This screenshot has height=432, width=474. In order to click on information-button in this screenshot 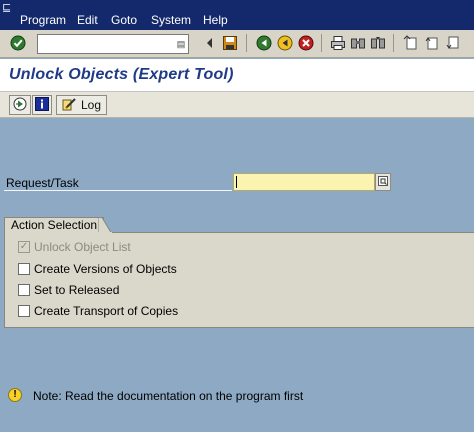, I will do `click(42, 105)`.